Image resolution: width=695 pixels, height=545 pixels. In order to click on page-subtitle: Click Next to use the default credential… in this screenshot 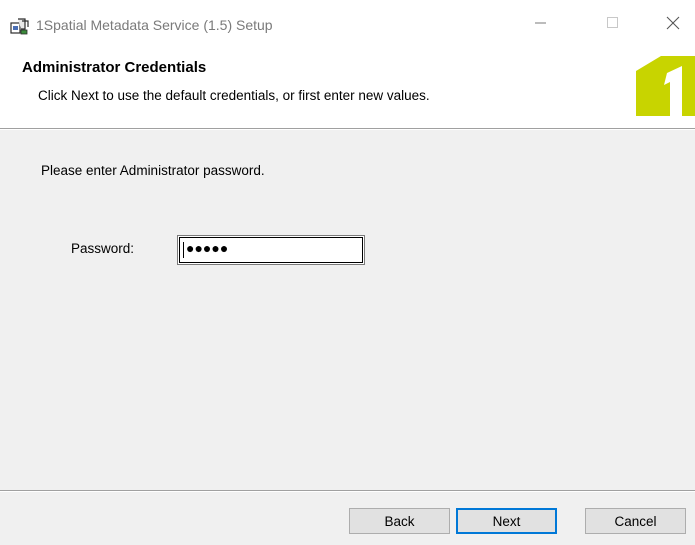, I will do `click(234, 95)`.